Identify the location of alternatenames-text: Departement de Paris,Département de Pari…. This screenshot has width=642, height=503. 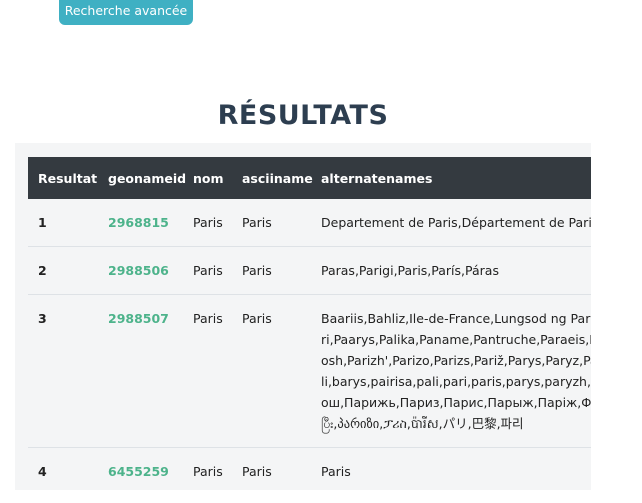
(456, 222).